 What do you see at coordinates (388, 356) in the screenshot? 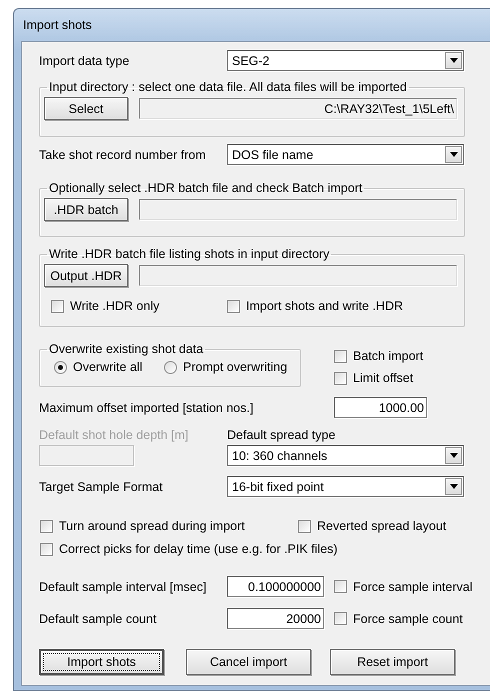
I see `checkbox-label: Batch import` at bounding box center [388, 356].